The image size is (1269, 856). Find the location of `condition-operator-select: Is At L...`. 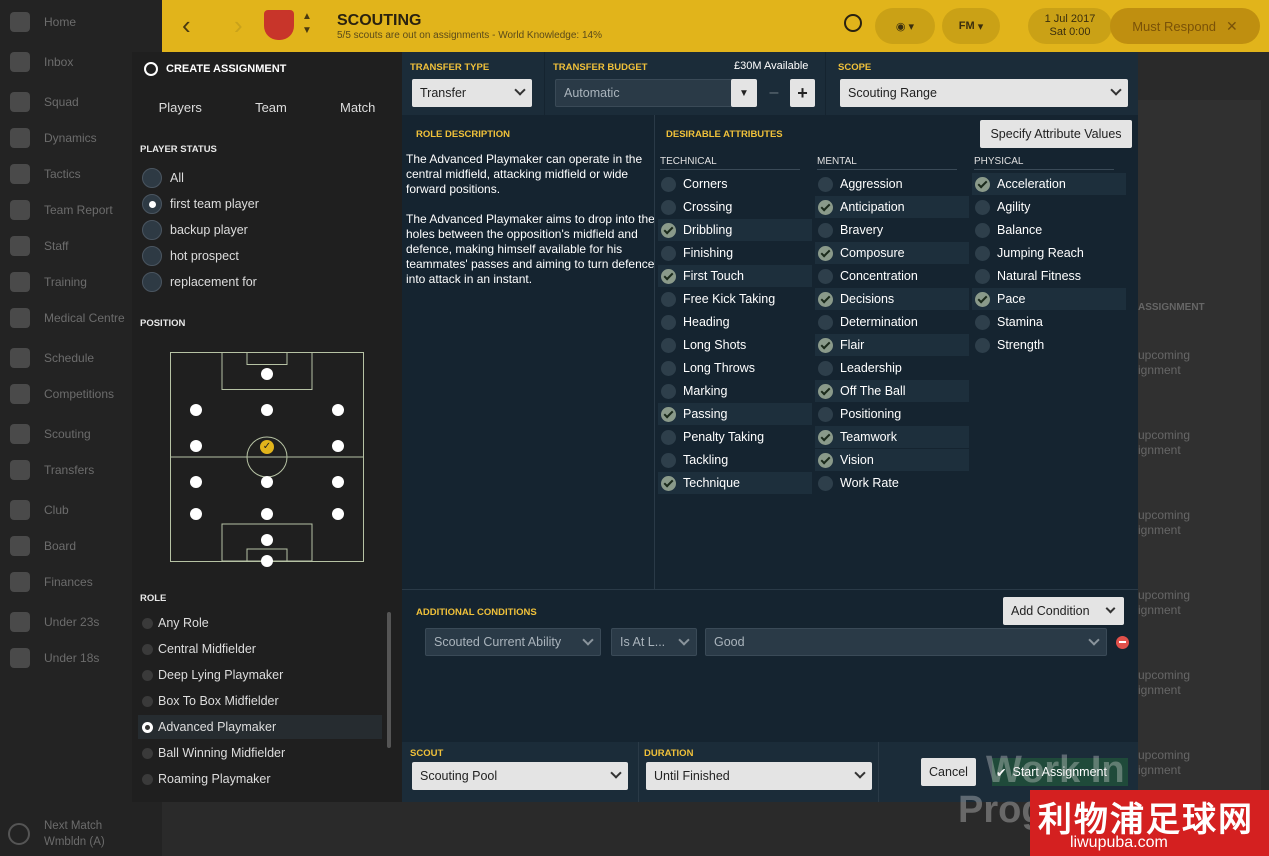

condition-operator-select: Is At L... is located at coordinates (654, 642).